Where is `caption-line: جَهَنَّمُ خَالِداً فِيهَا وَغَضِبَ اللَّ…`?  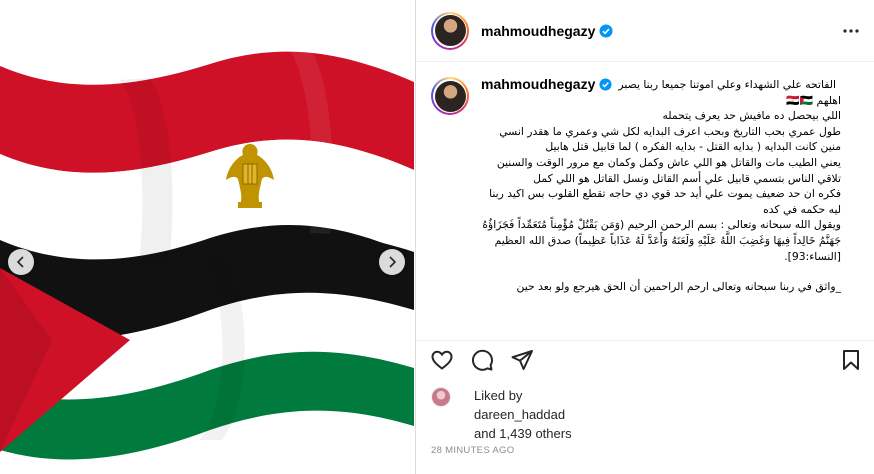 caption-line: جَهَنَّمُ خَالِداً فِيهَا وَغَضِبَ اللَّ… is located at coordinates (667, 240).